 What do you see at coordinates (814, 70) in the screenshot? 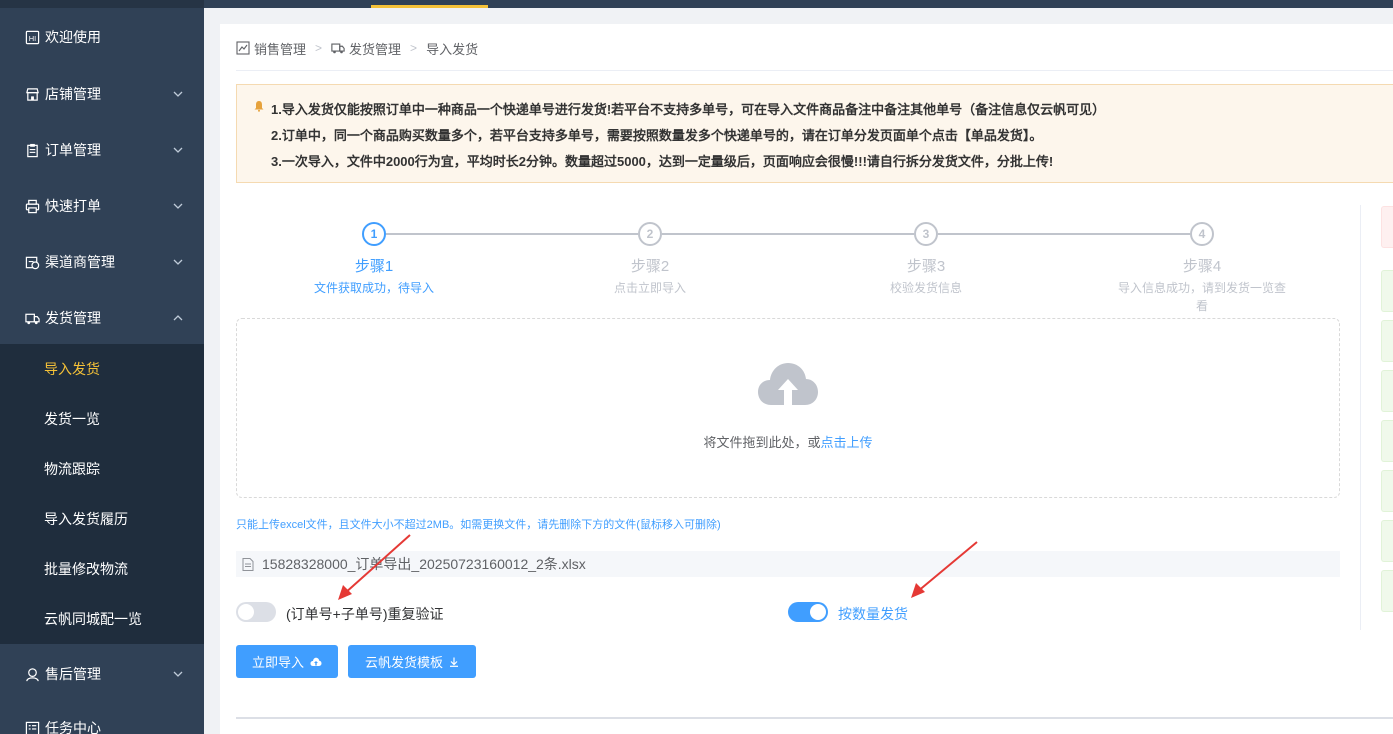
I see `breadcrumb-divider` at bounding box center [814, 70].